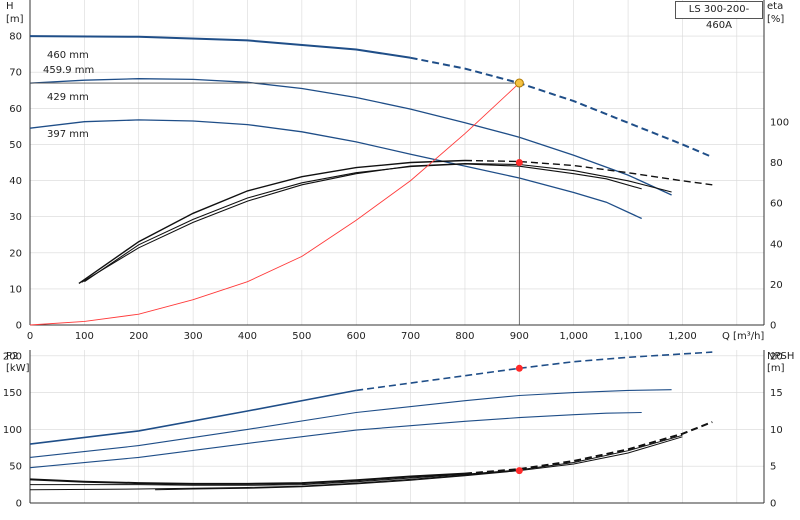 Image resolution: width=800 pixels, height=520 pixels. I want to click on y-left-tick-label: 20, so click(15, 253).